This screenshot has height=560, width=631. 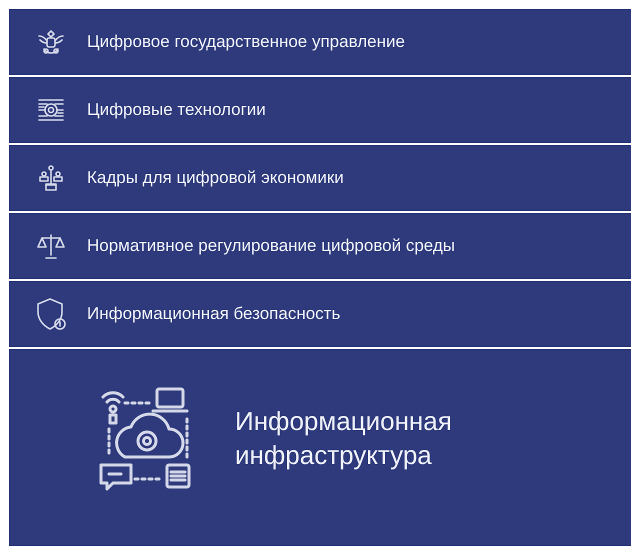 I want to click on menu-item: Нормативное регулирование цифровой среды, so click(x=320, y=246).